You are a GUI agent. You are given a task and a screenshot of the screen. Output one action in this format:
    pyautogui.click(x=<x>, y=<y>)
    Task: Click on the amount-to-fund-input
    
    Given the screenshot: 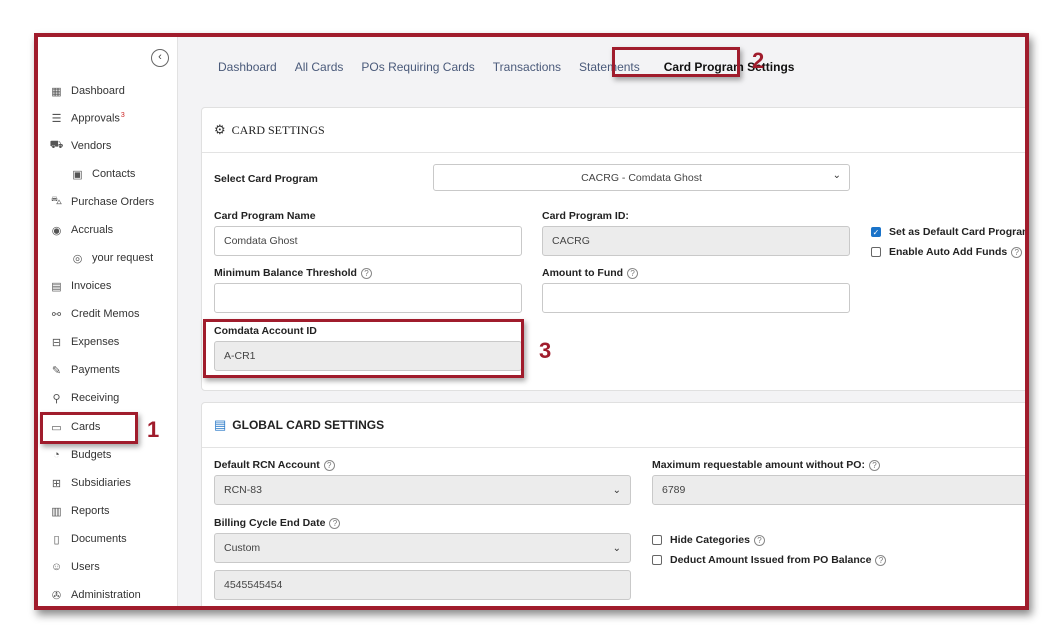 What is the action you would take?
    pyautogui.click(x=696, y=298)
    